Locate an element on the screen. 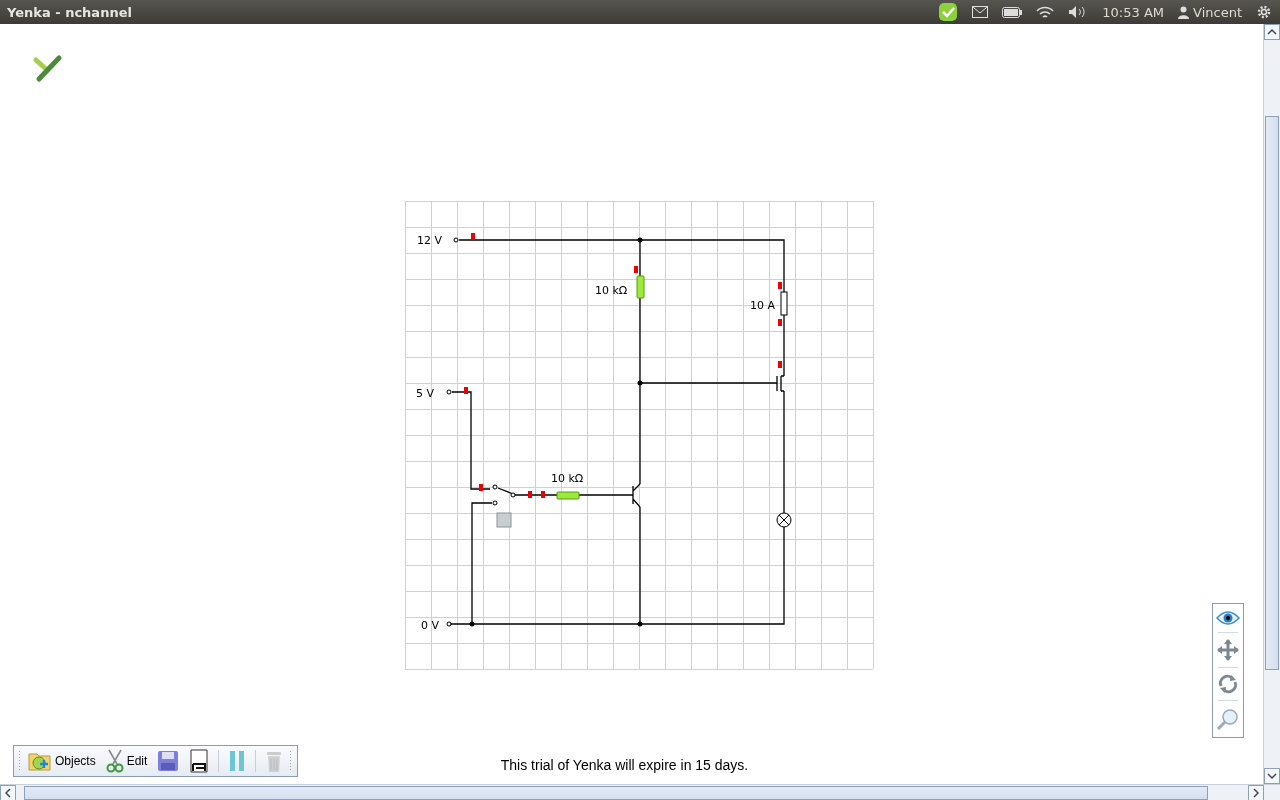 This screenshot has height=800, width=1280. rotate-icon is located at coordinates (1228, 684).